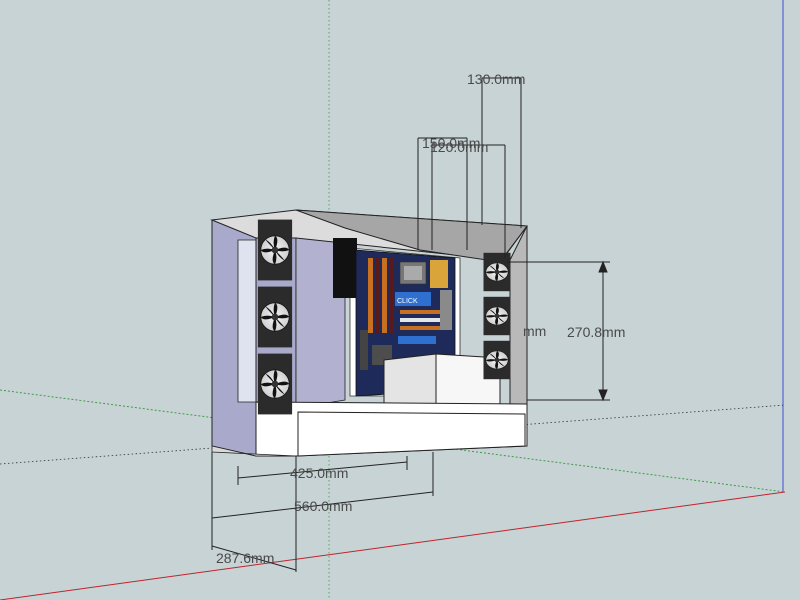  What do you see at coordinates (442, 382) in the screenshot?
I see `power-supply-unit` at bounding box center [442, 382].